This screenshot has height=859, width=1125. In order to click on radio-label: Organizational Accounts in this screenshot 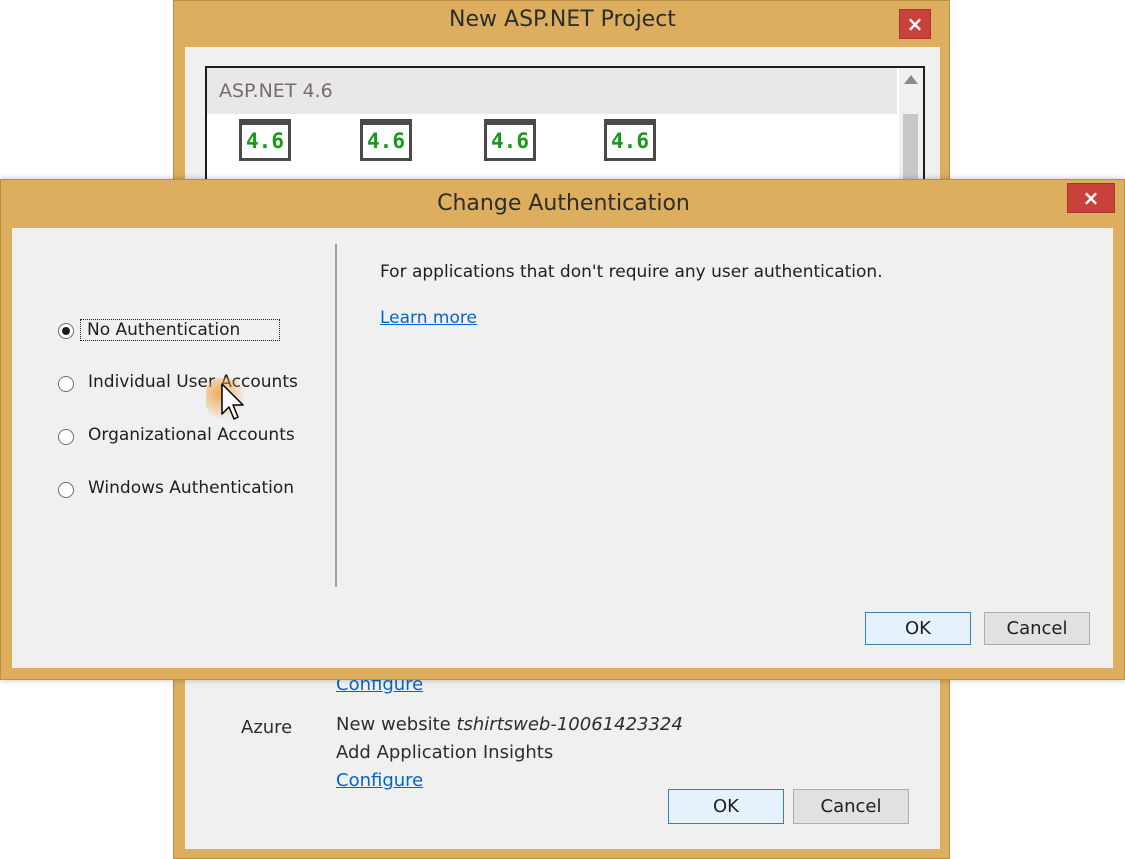, I will do `click(191, 435)`.